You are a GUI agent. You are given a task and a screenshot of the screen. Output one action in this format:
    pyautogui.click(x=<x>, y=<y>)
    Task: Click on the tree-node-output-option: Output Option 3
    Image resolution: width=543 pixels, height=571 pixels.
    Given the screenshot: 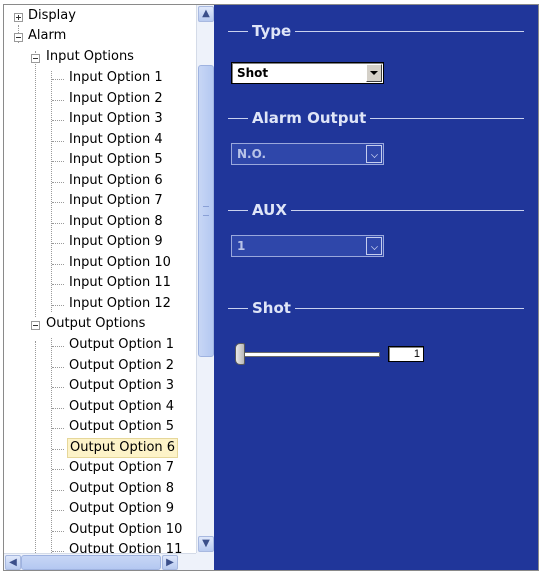 What is the action you would take?
    pyautogui.click(x=100, y=387)
    